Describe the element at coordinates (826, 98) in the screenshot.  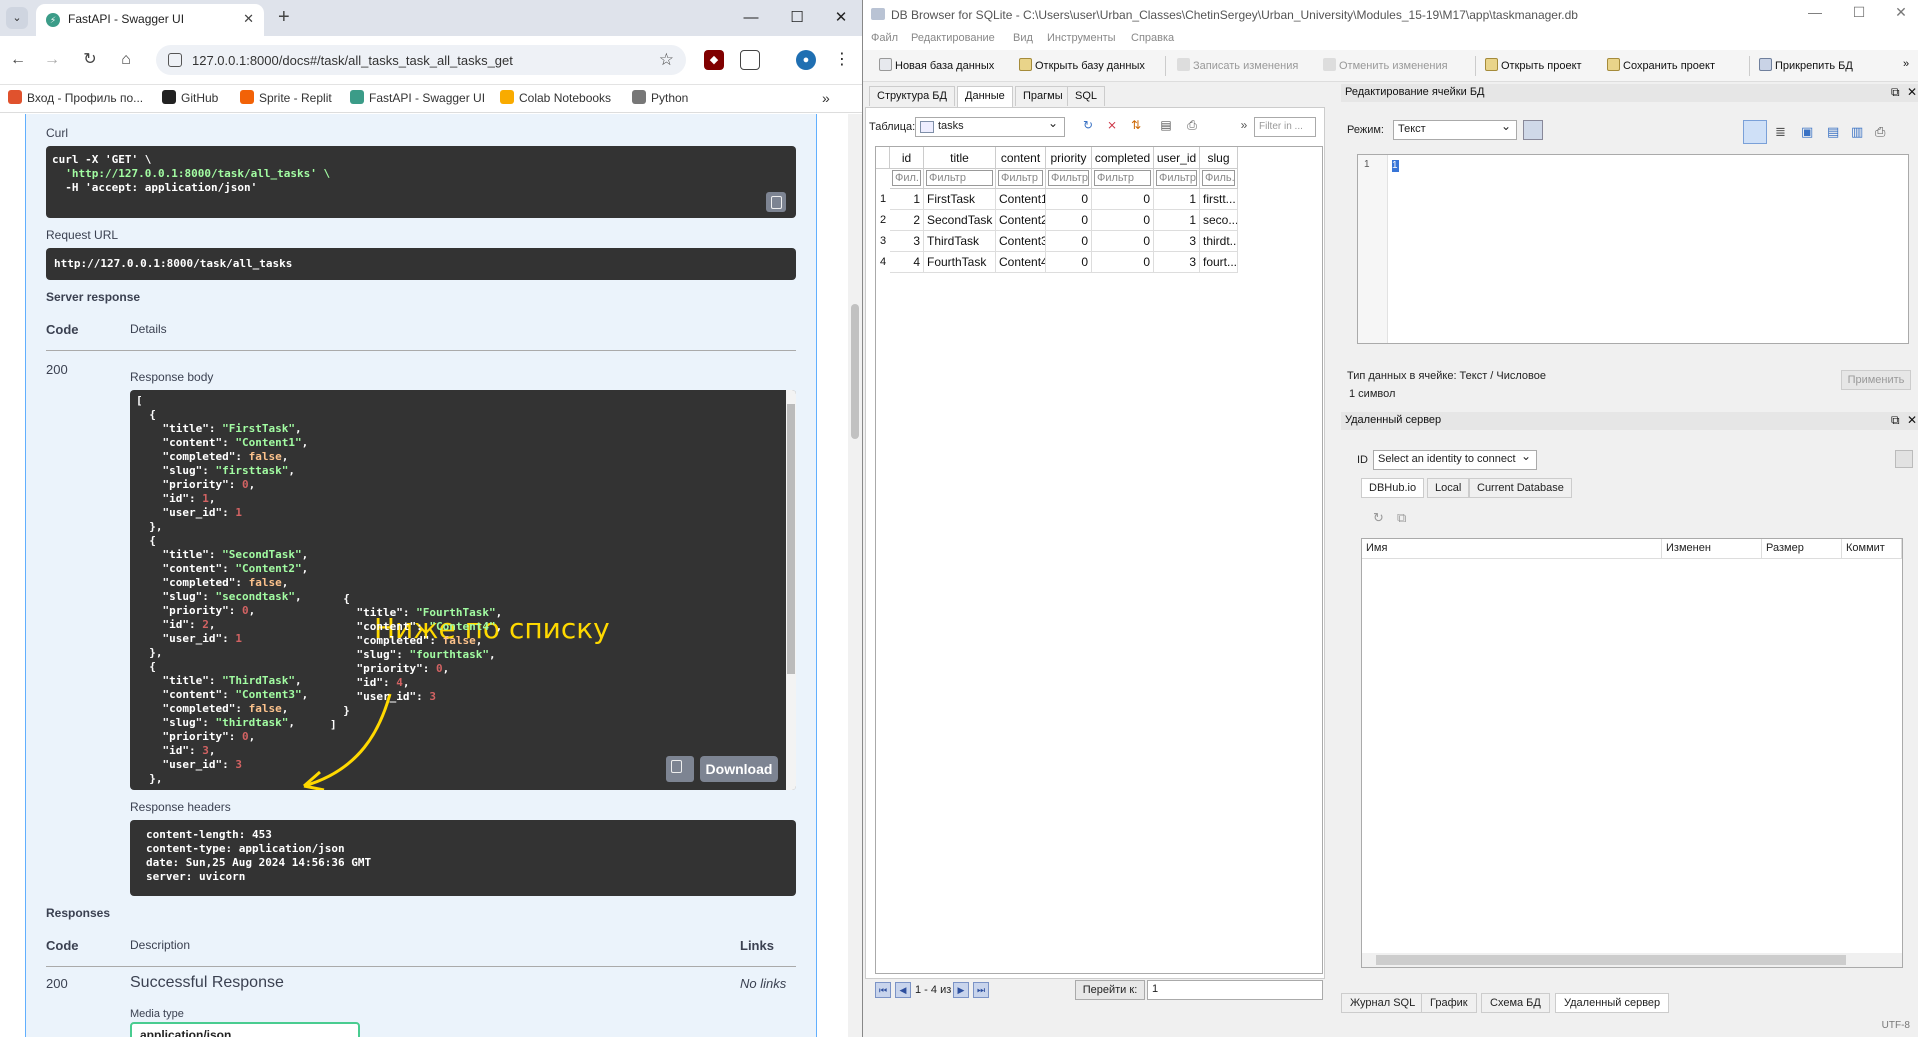
I see `bookmarks-overflow-icon: »` at that location.